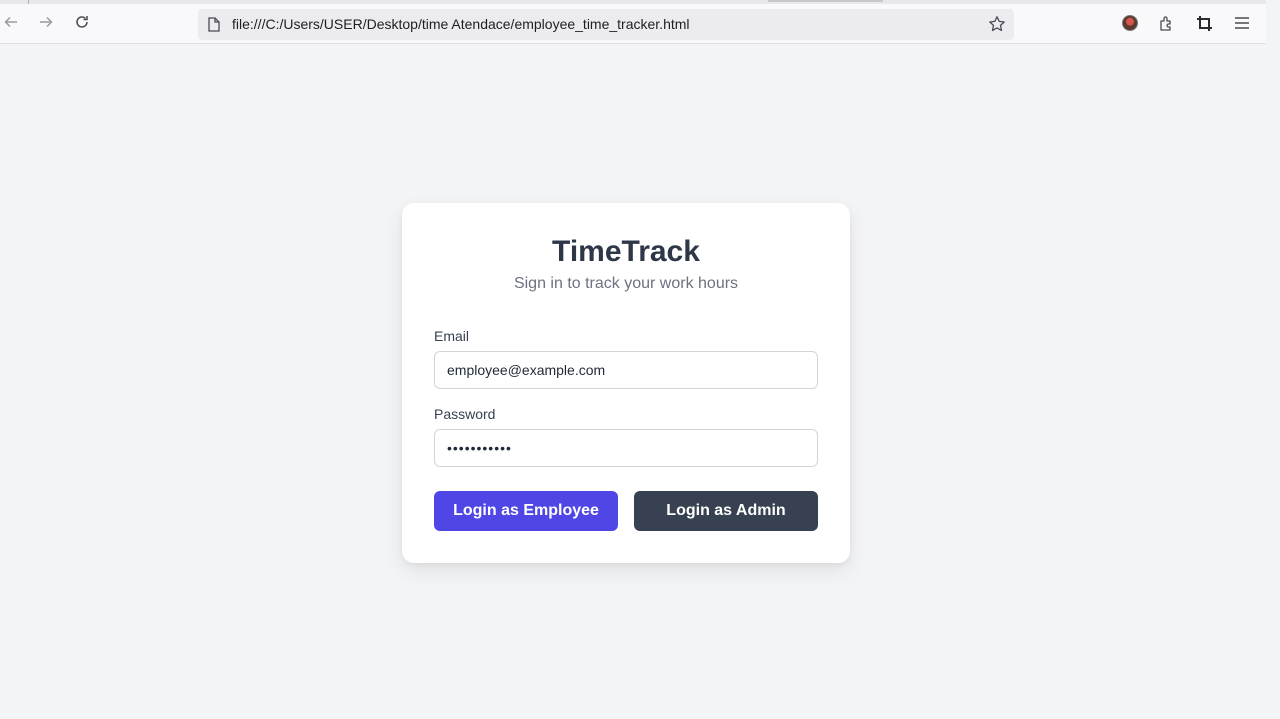 This screenshot has width=1280, height=719. What do you see at coordinates (997, 26) in the screenshot?
I see `bookmark-star-icon` at bounding box center [997, 26].